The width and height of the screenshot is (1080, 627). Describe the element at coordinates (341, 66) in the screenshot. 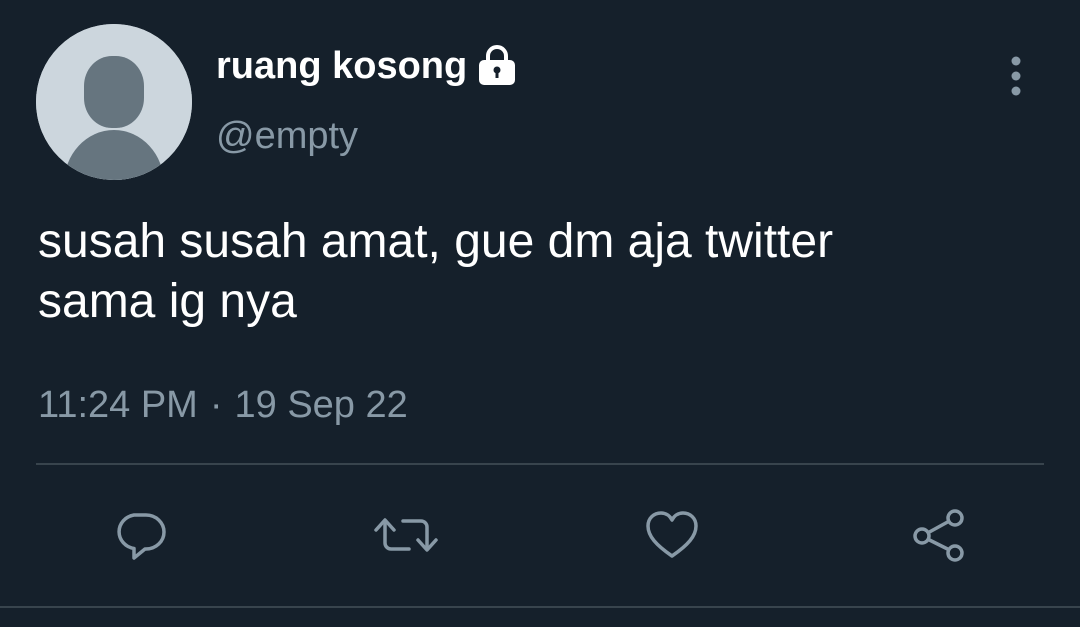

I see `display-name: ruang kosong` at that location.